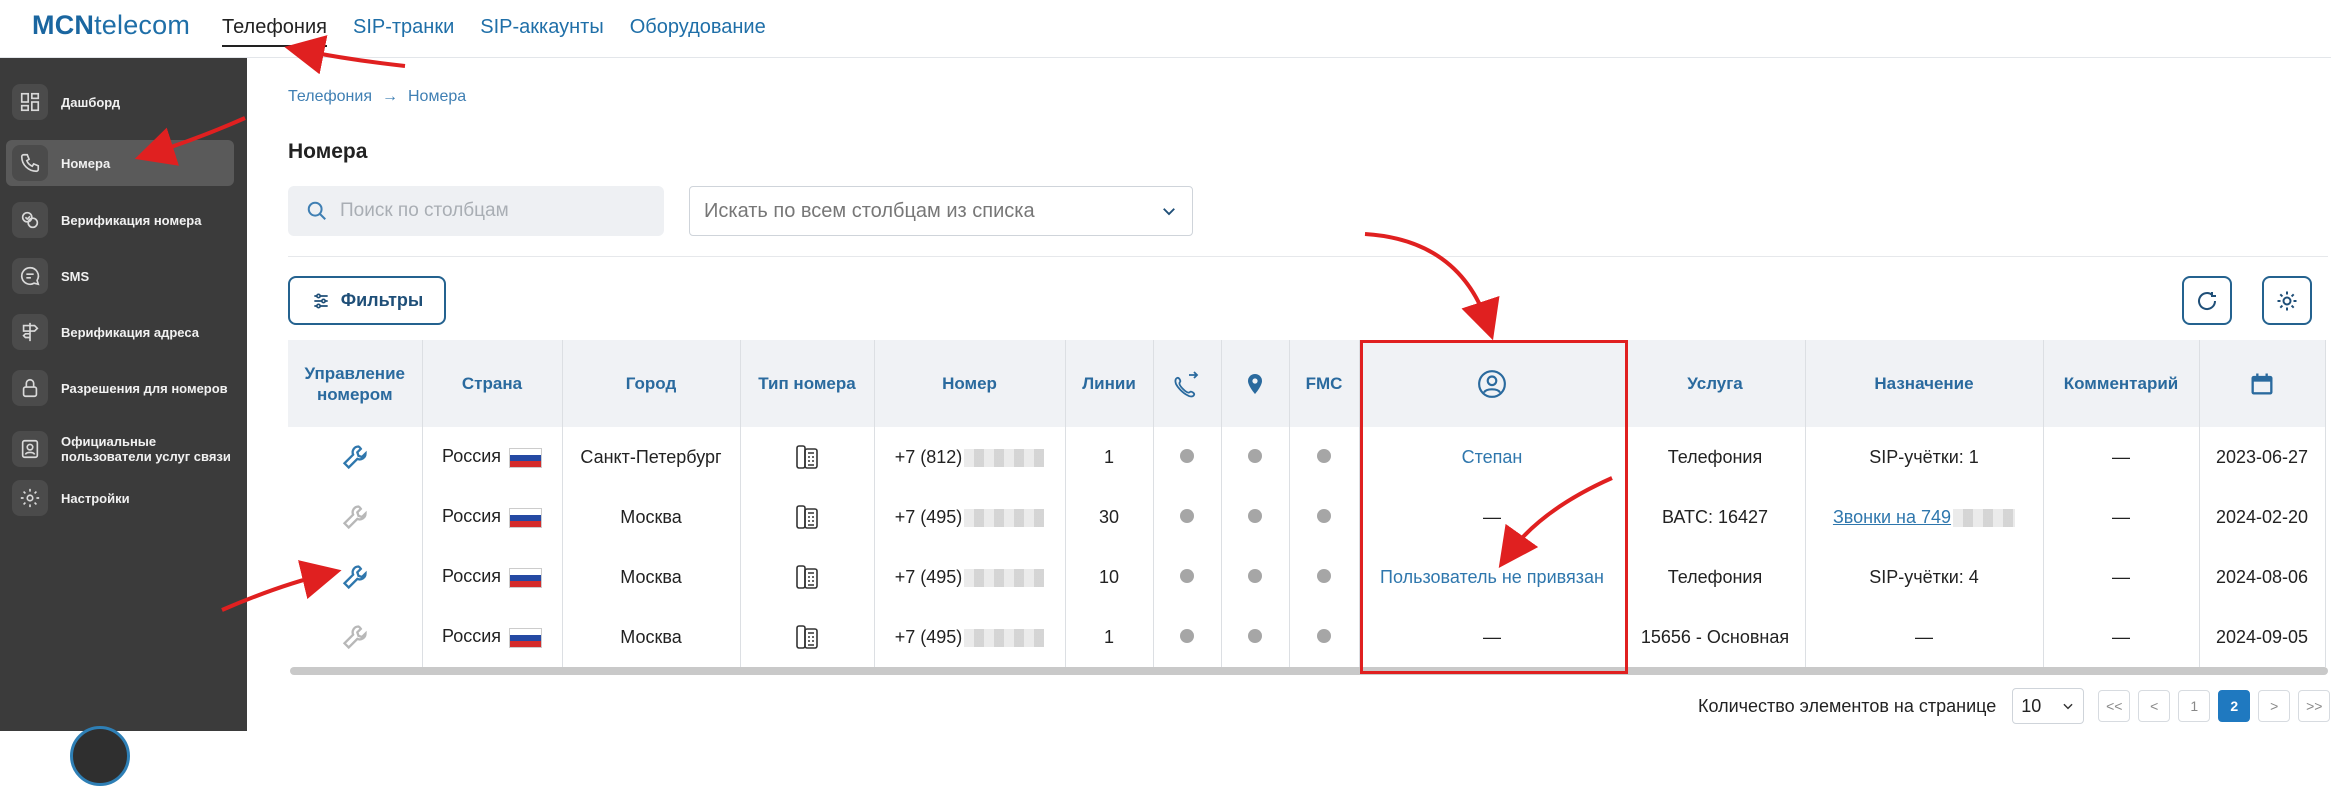  I want to click on sidebar-item-address-verification: Верификация адреса, so click(120, 332).